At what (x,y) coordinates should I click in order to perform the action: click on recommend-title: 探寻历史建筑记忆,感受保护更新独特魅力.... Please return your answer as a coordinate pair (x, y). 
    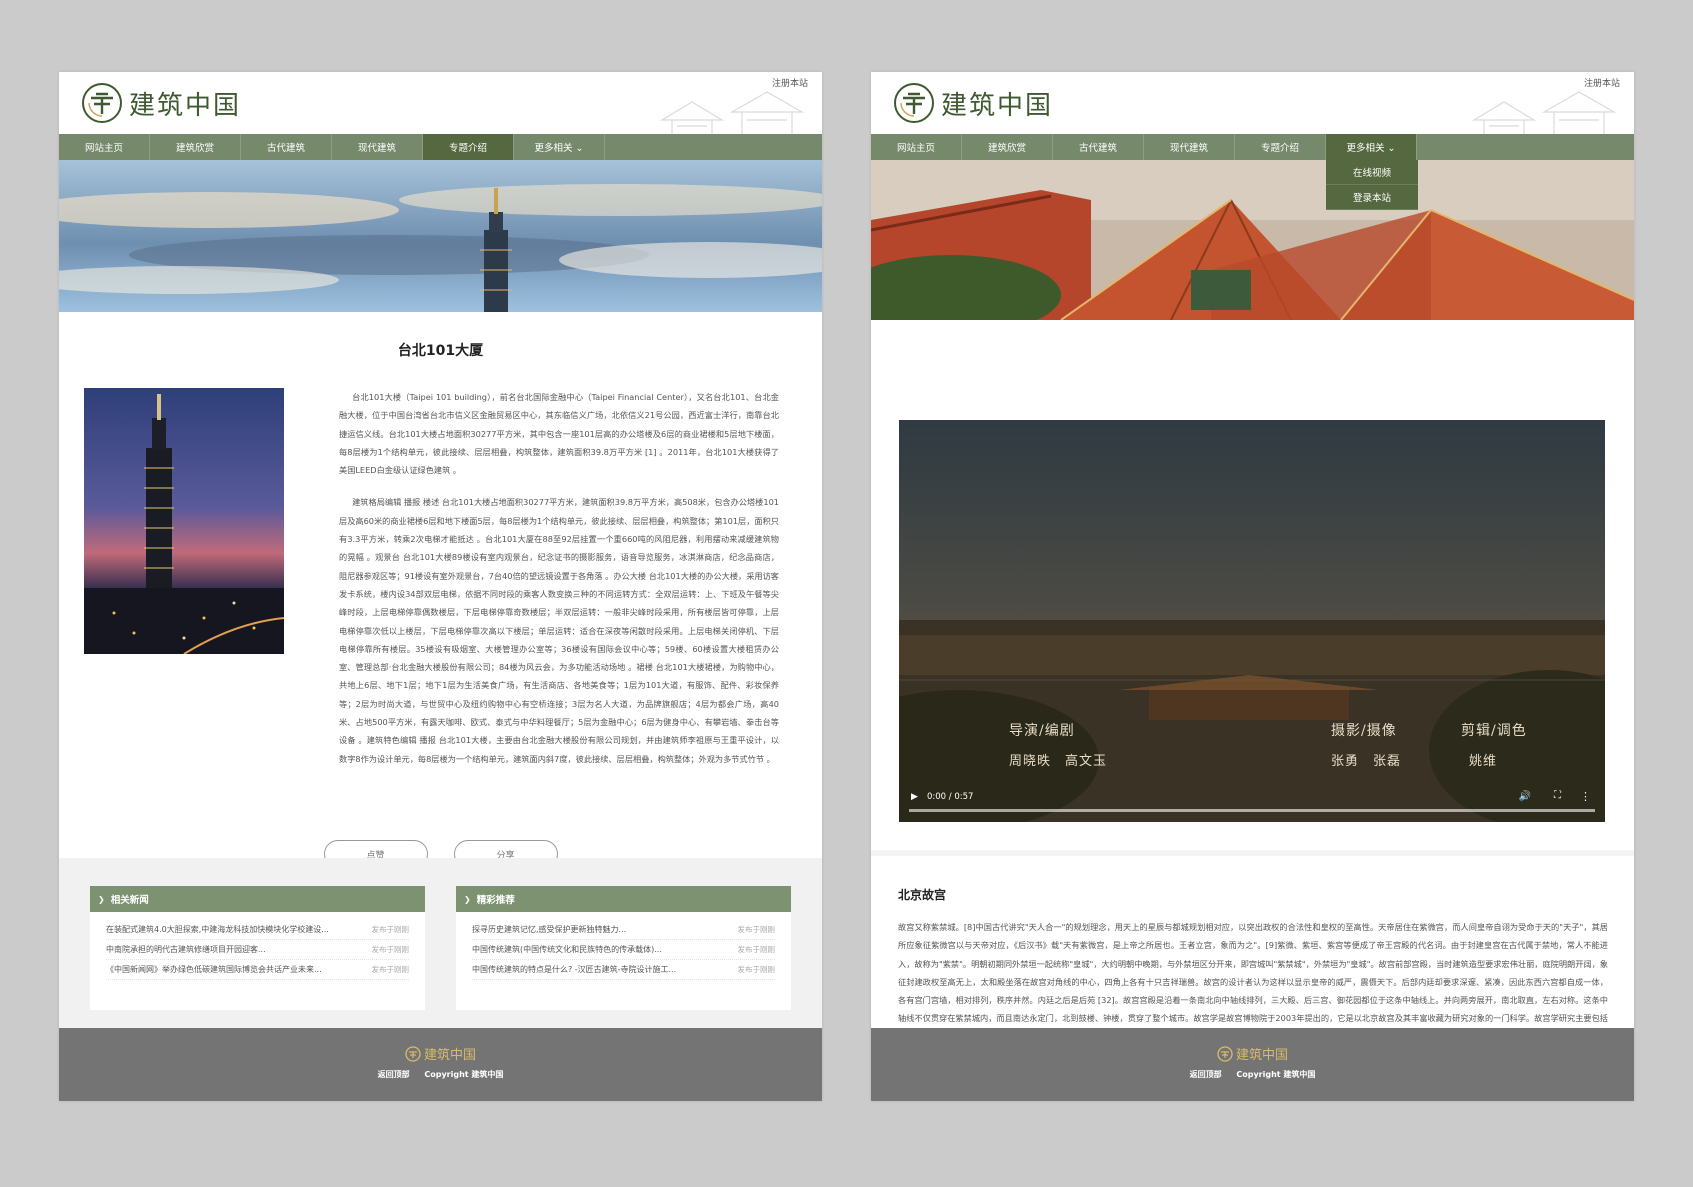
    Looking at the image, I should click on (549, 929).